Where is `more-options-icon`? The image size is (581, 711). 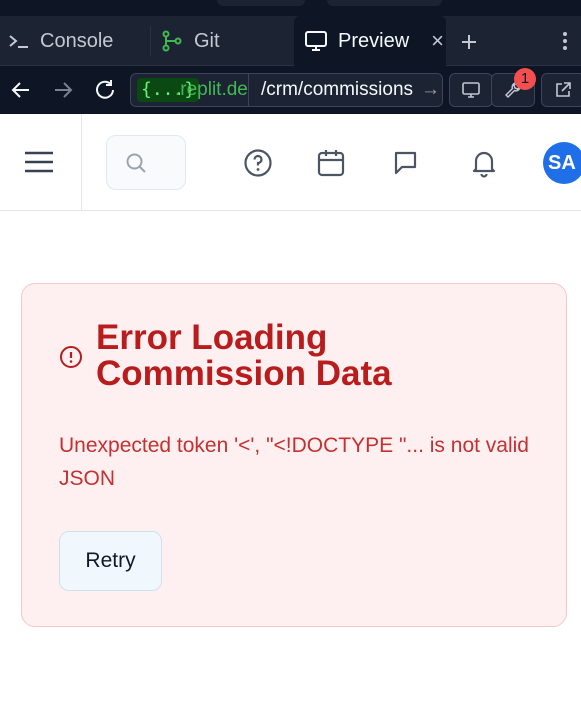 more-options-icon is located at coordinates (565, 43).